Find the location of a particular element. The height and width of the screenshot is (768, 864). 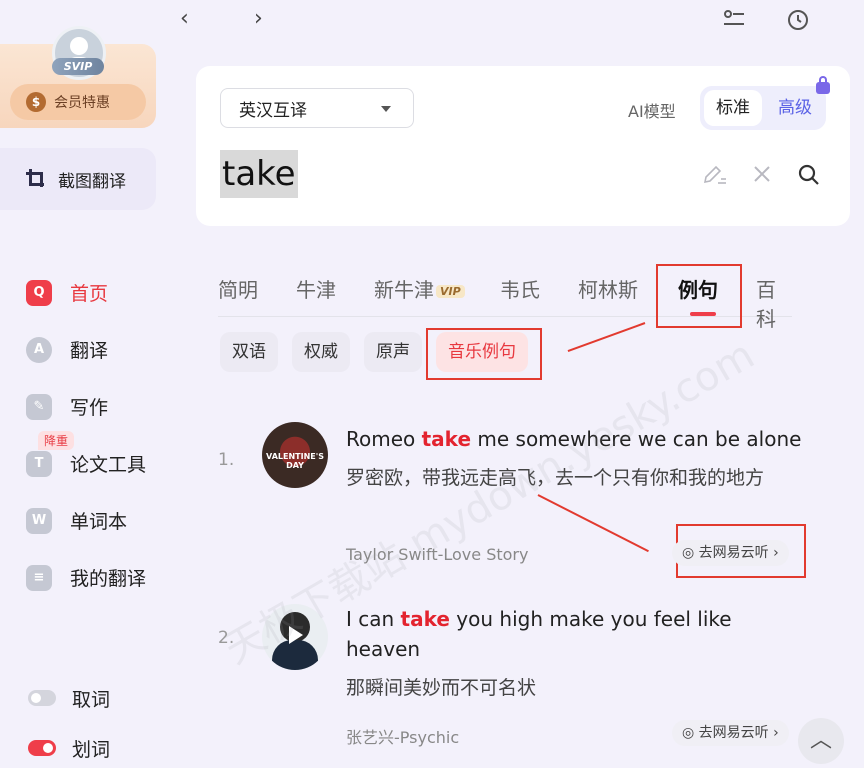

sidebar-item-my-translations: ≡ 我的翻译 is located at coordinates (84, 577).